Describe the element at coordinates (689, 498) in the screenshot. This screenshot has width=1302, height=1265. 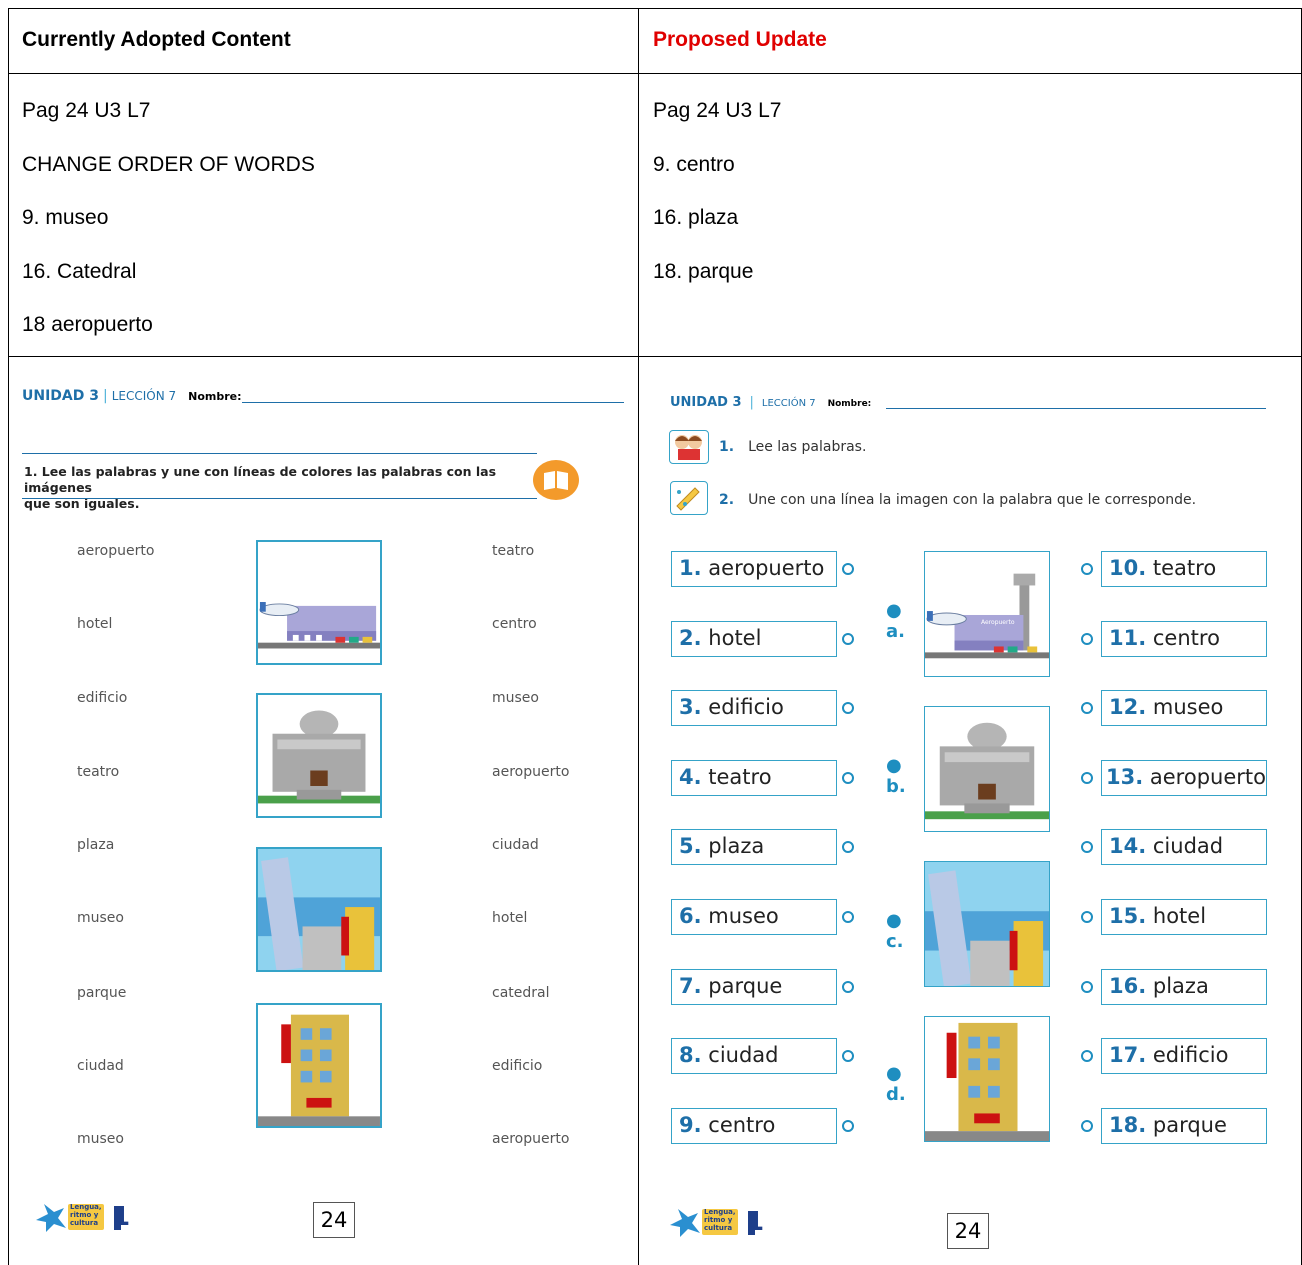
I see `write-icon` at that location.